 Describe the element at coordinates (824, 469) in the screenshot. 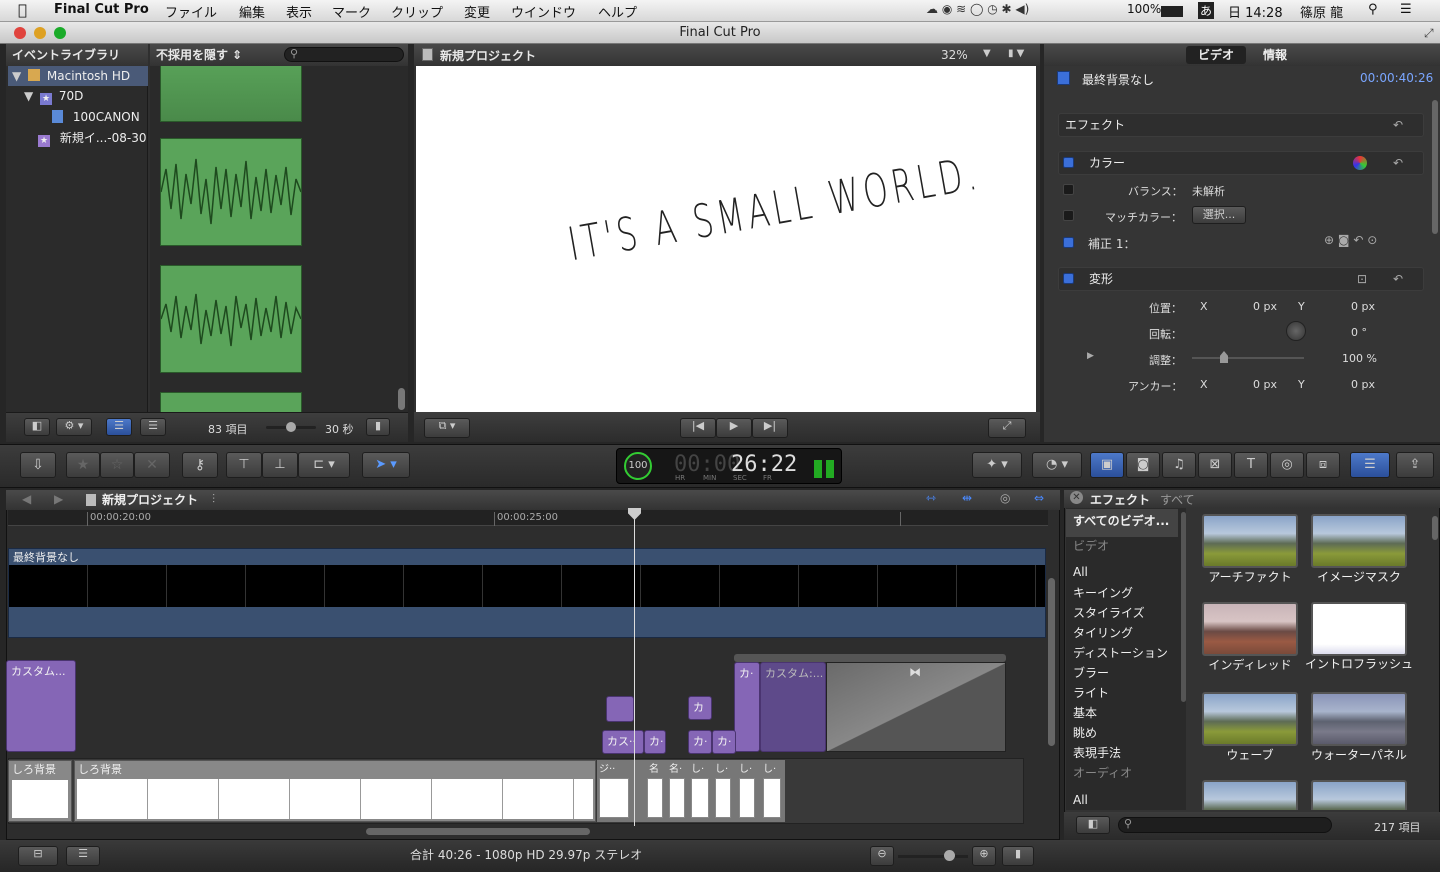

I see `audio-meter-icon` at that location.